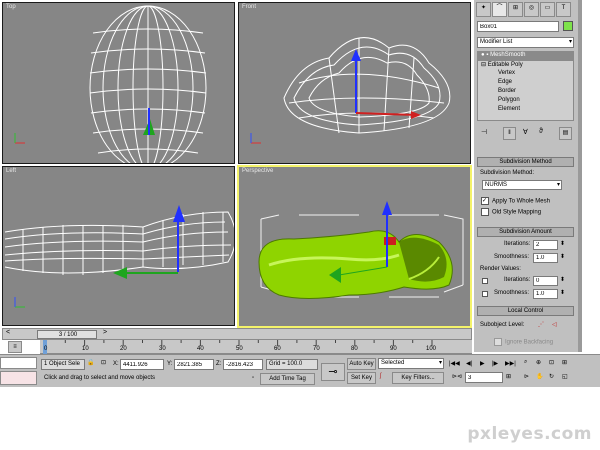 Image resolution: width=600 pixels, height=450 pixels. What do you see at coordinates (541, 131) in the screenshot?
I see `remove-modifier-icon: ϑ` at bounding box center [541, 131].